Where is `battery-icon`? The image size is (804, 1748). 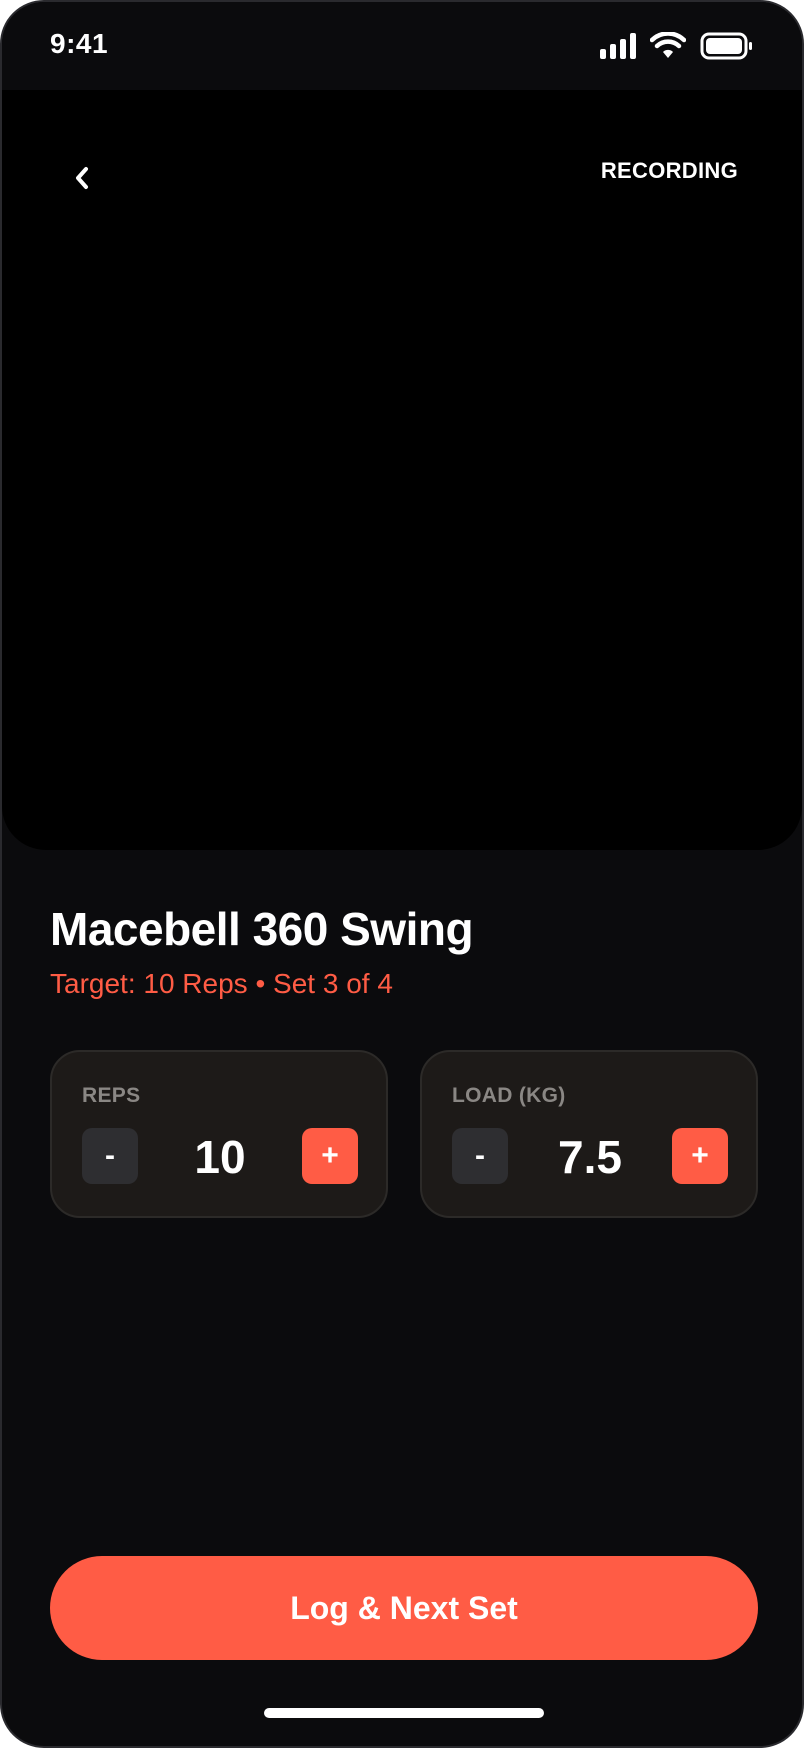 battery-icon is located at coordinates (726, 46).